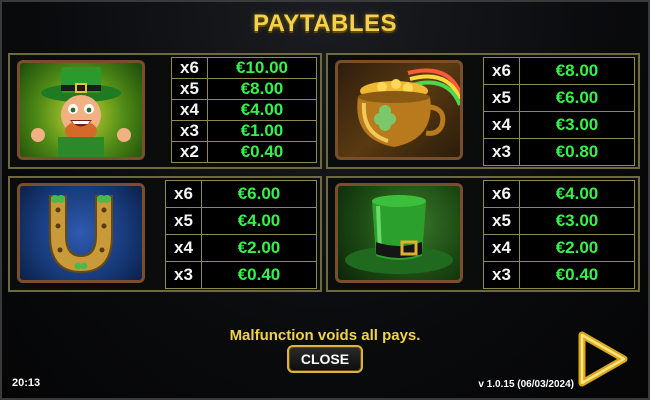  I want to click on pot-of-gold-icon, so click(399, 110).